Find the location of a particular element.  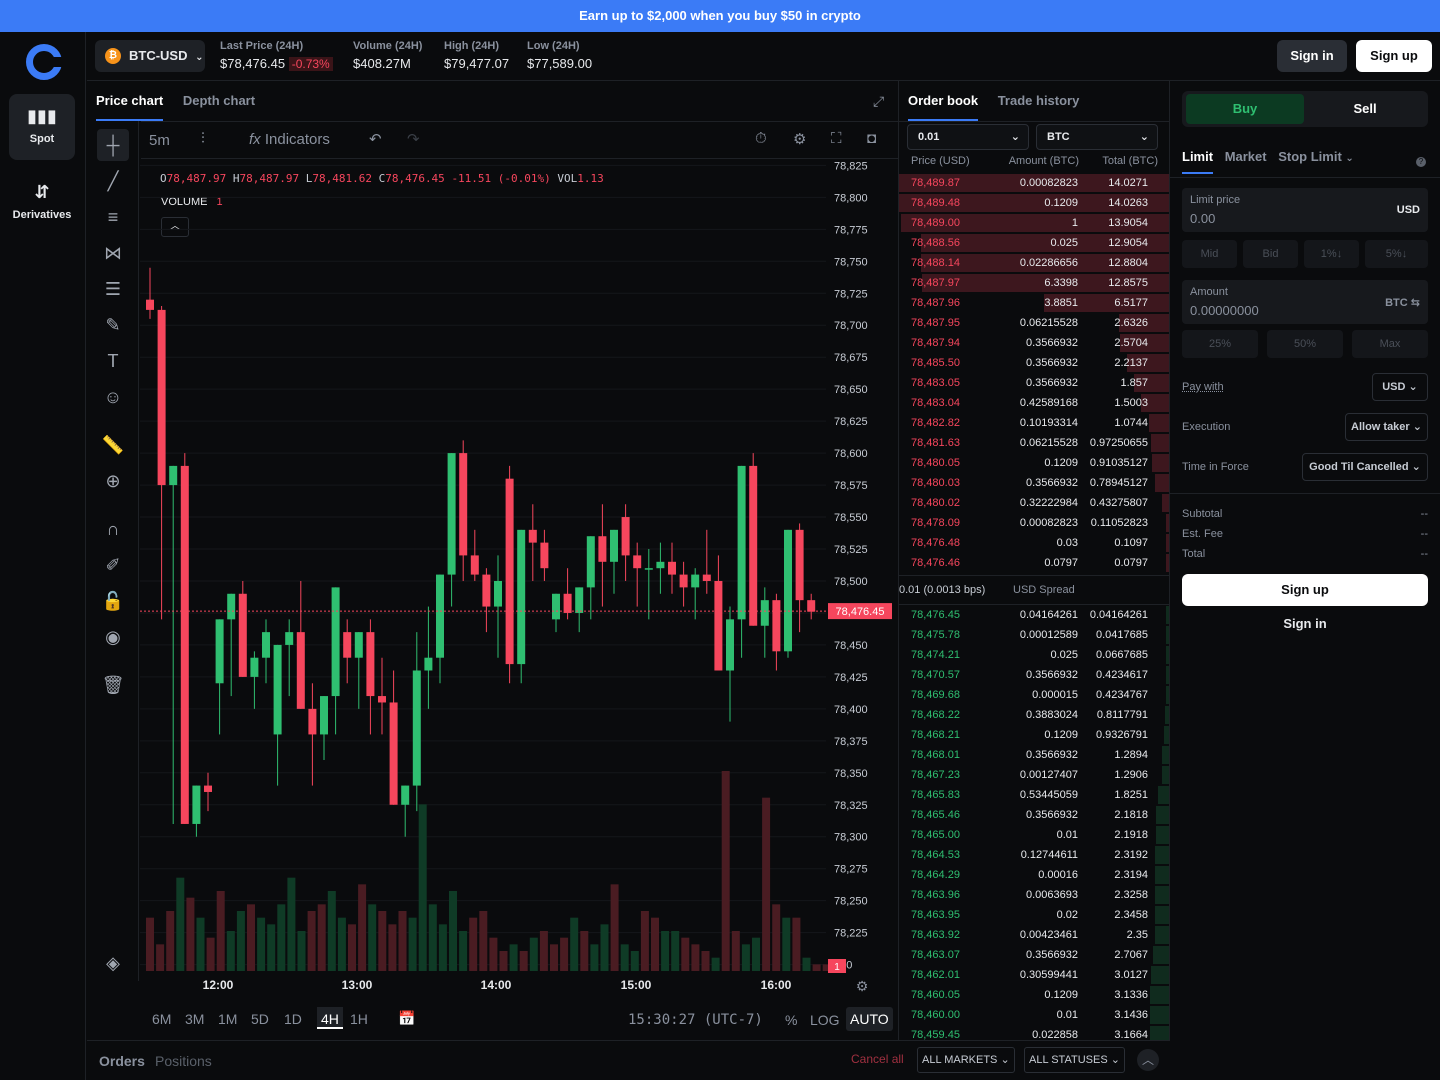

ask-row: 78,480.02 0.32222984 0.43275807 is located at coordinates (1034, 503).